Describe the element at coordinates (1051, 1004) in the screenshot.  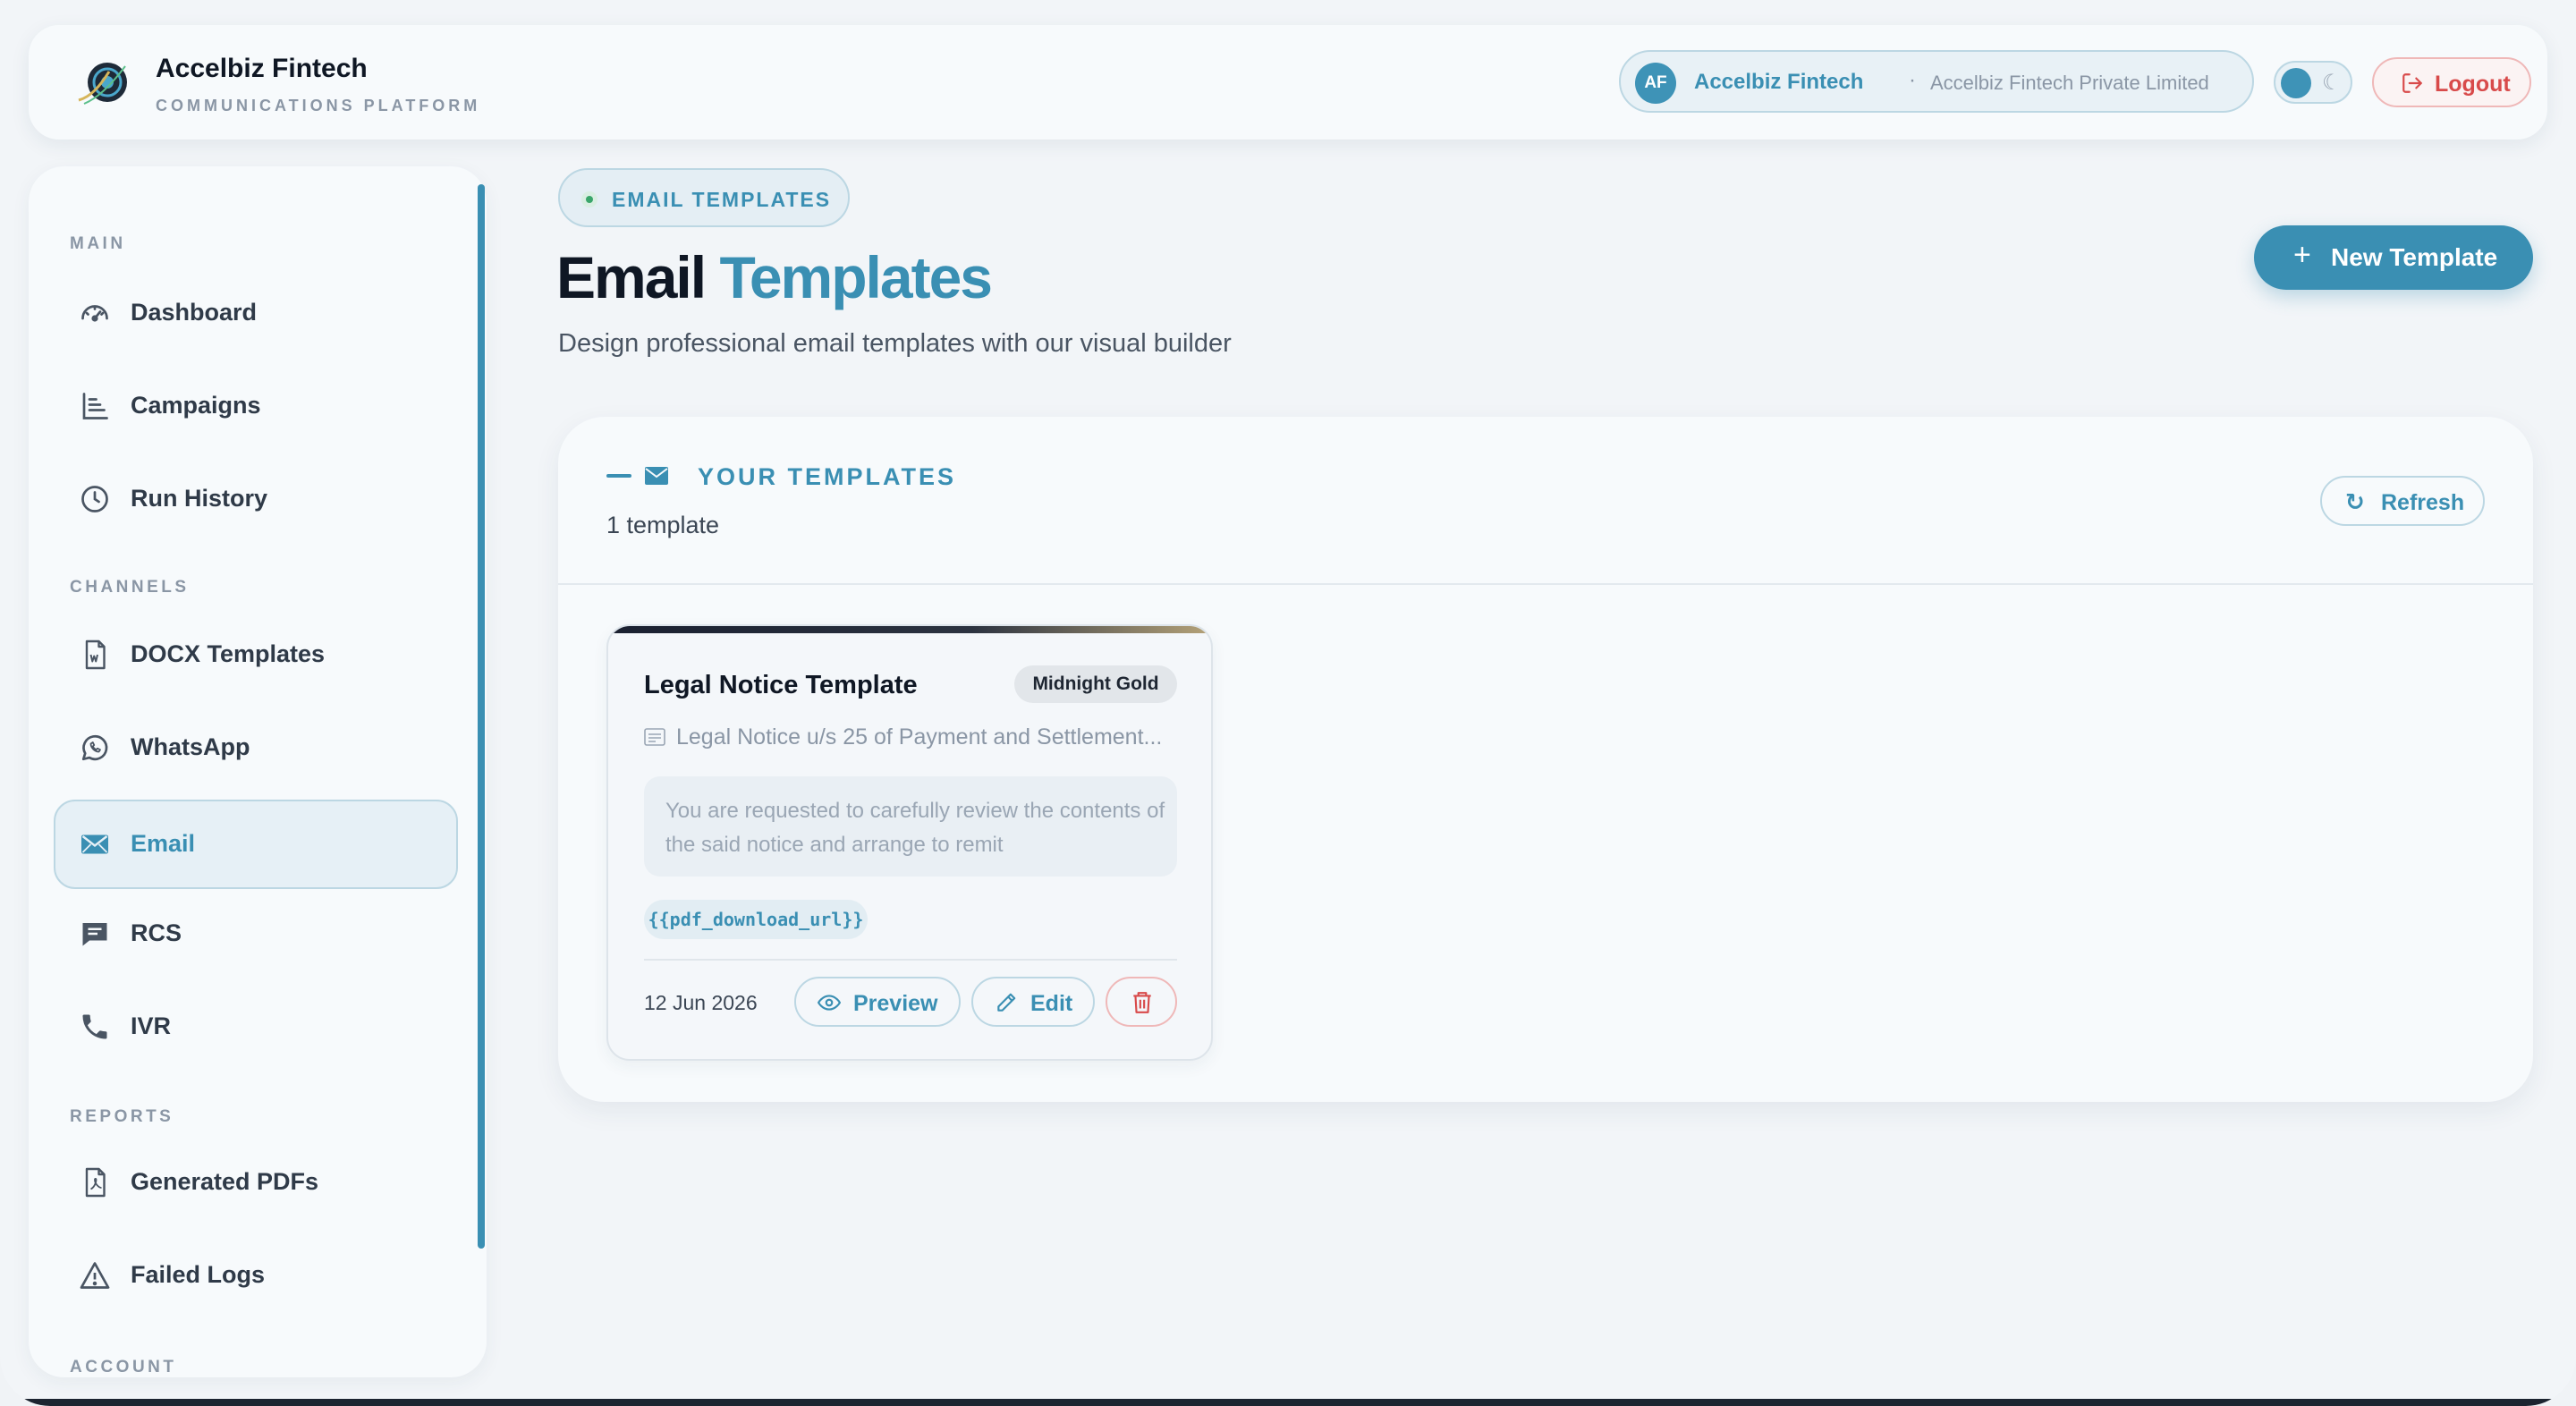
I see `edit-label: Edit` at that location.